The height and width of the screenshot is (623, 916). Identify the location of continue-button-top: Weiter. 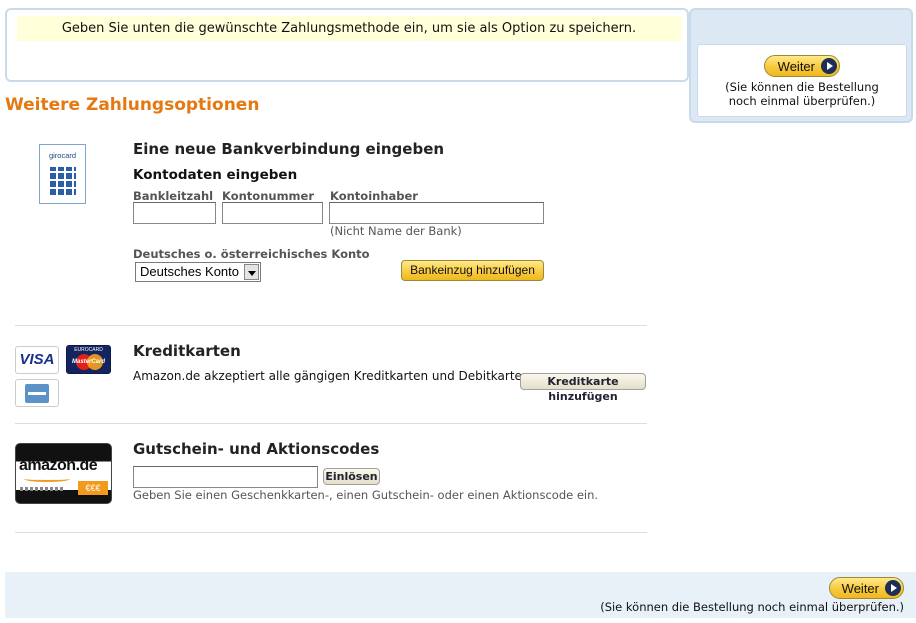
(802, 66).